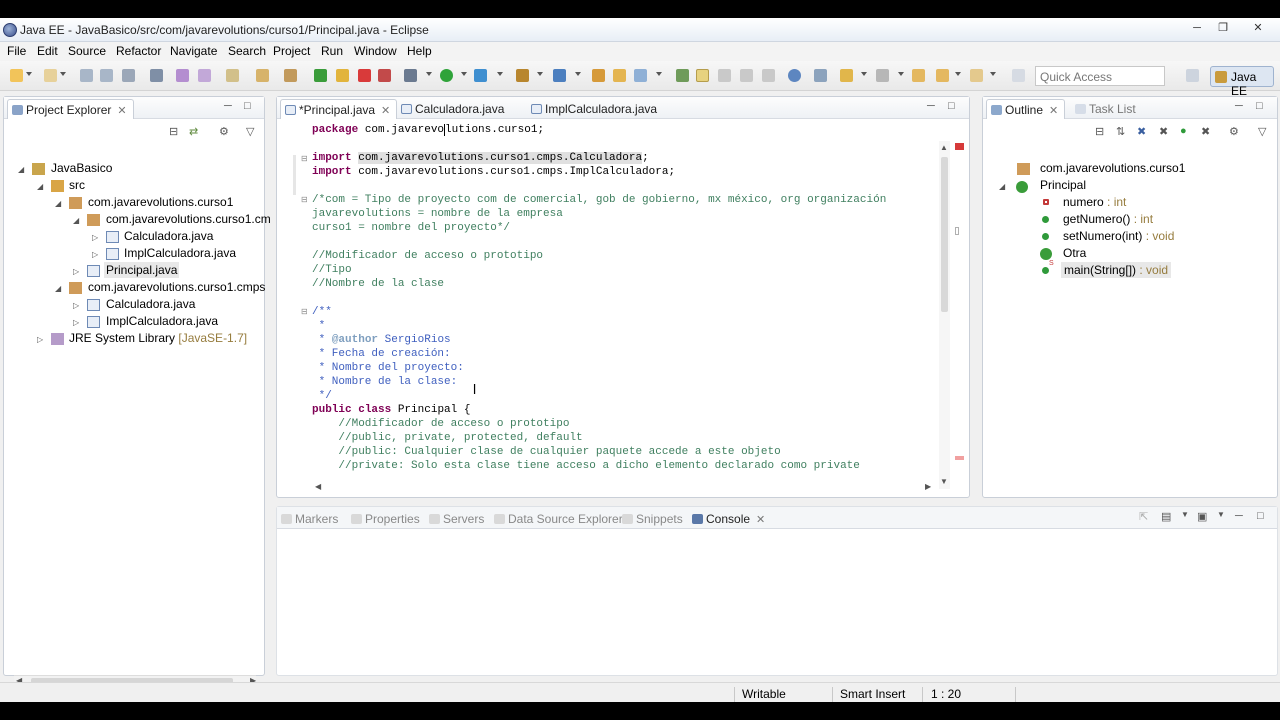 This screenshot has width=1280, height=720. Describe the element at coordinates (262, 75) in the screenshot. I see `annotation-icon` at that location.